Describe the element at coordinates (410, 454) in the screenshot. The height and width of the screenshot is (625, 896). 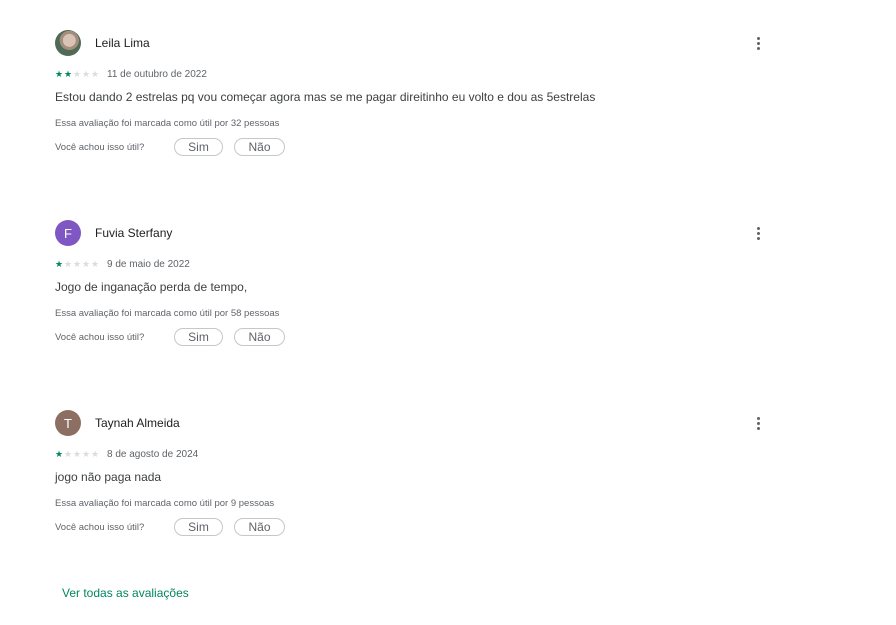
I see `review-meta: ★ ★ ★ ★ ★ 8 de agosto de 2024` at that location.